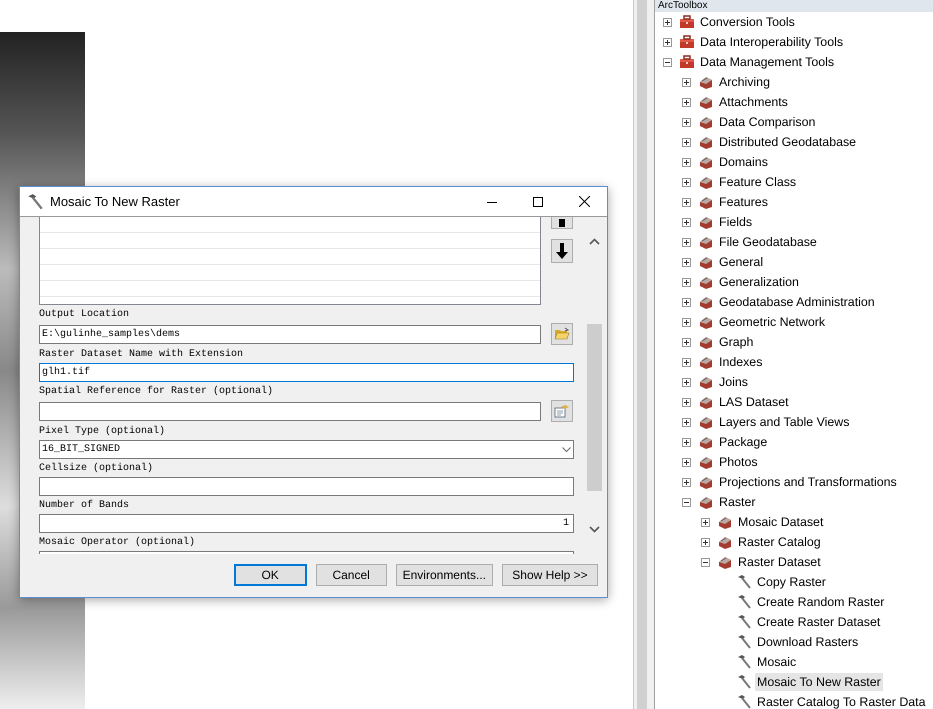  Describe the element at coordinates (290, 334) in the screenshot. I see `input-field: E:\gulinhe_samples\dems` at that location.